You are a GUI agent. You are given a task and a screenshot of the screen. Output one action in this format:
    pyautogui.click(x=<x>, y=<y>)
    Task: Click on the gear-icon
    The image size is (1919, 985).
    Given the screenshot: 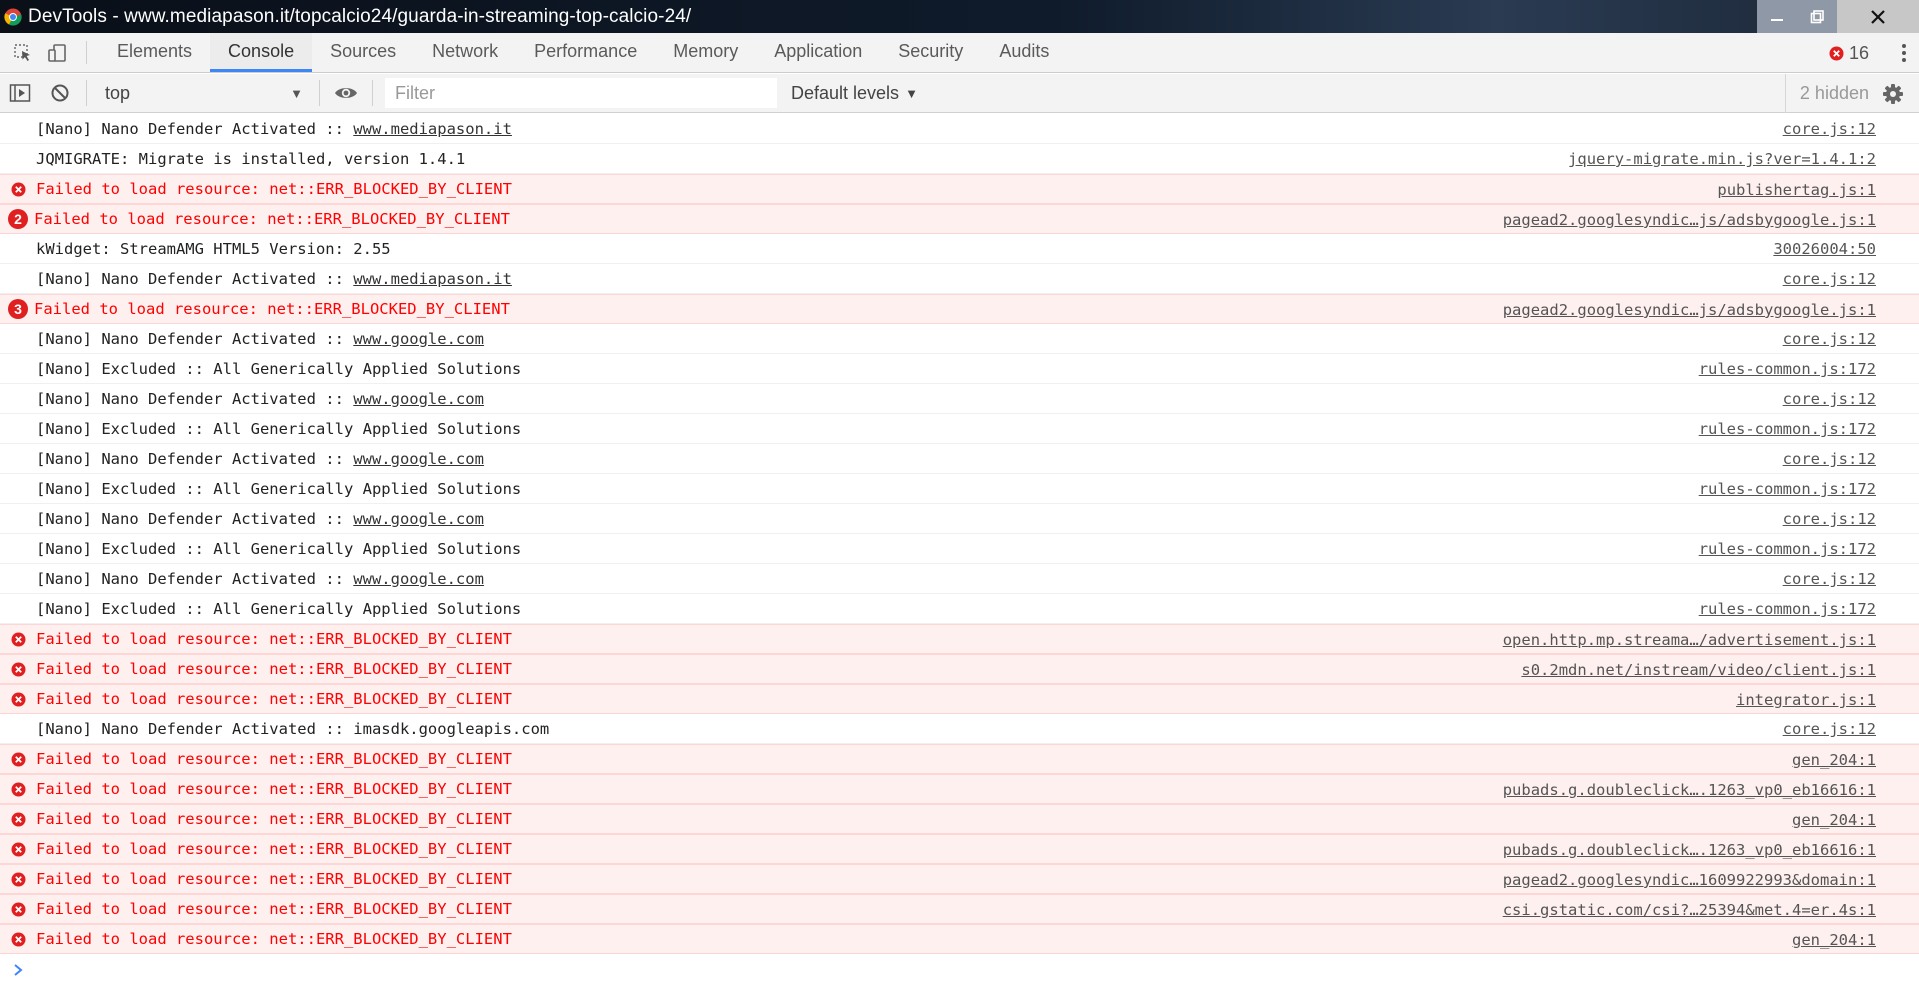 What is the action you would take?
    pyautogui.click(x=1893, y=93)
    